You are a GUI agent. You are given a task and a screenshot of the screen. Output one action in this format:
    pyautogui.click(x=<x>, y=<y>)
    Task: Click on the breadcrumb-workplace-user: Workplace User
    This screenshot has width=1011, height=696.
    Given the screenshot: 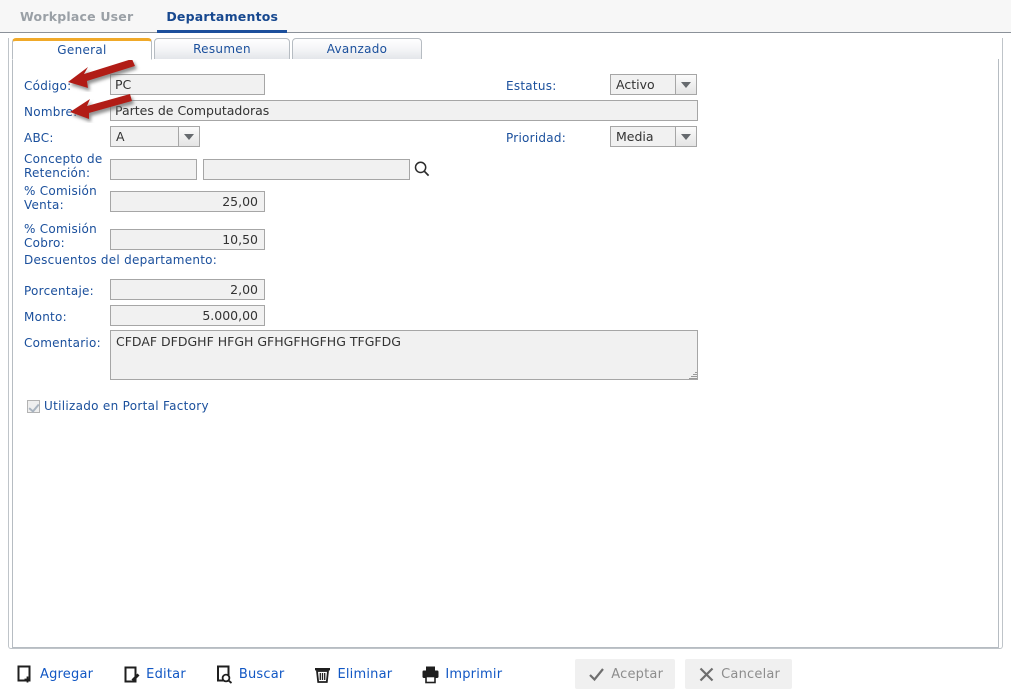 What is the action you would take?
    pyautogui.click(x=76, y=17)
    